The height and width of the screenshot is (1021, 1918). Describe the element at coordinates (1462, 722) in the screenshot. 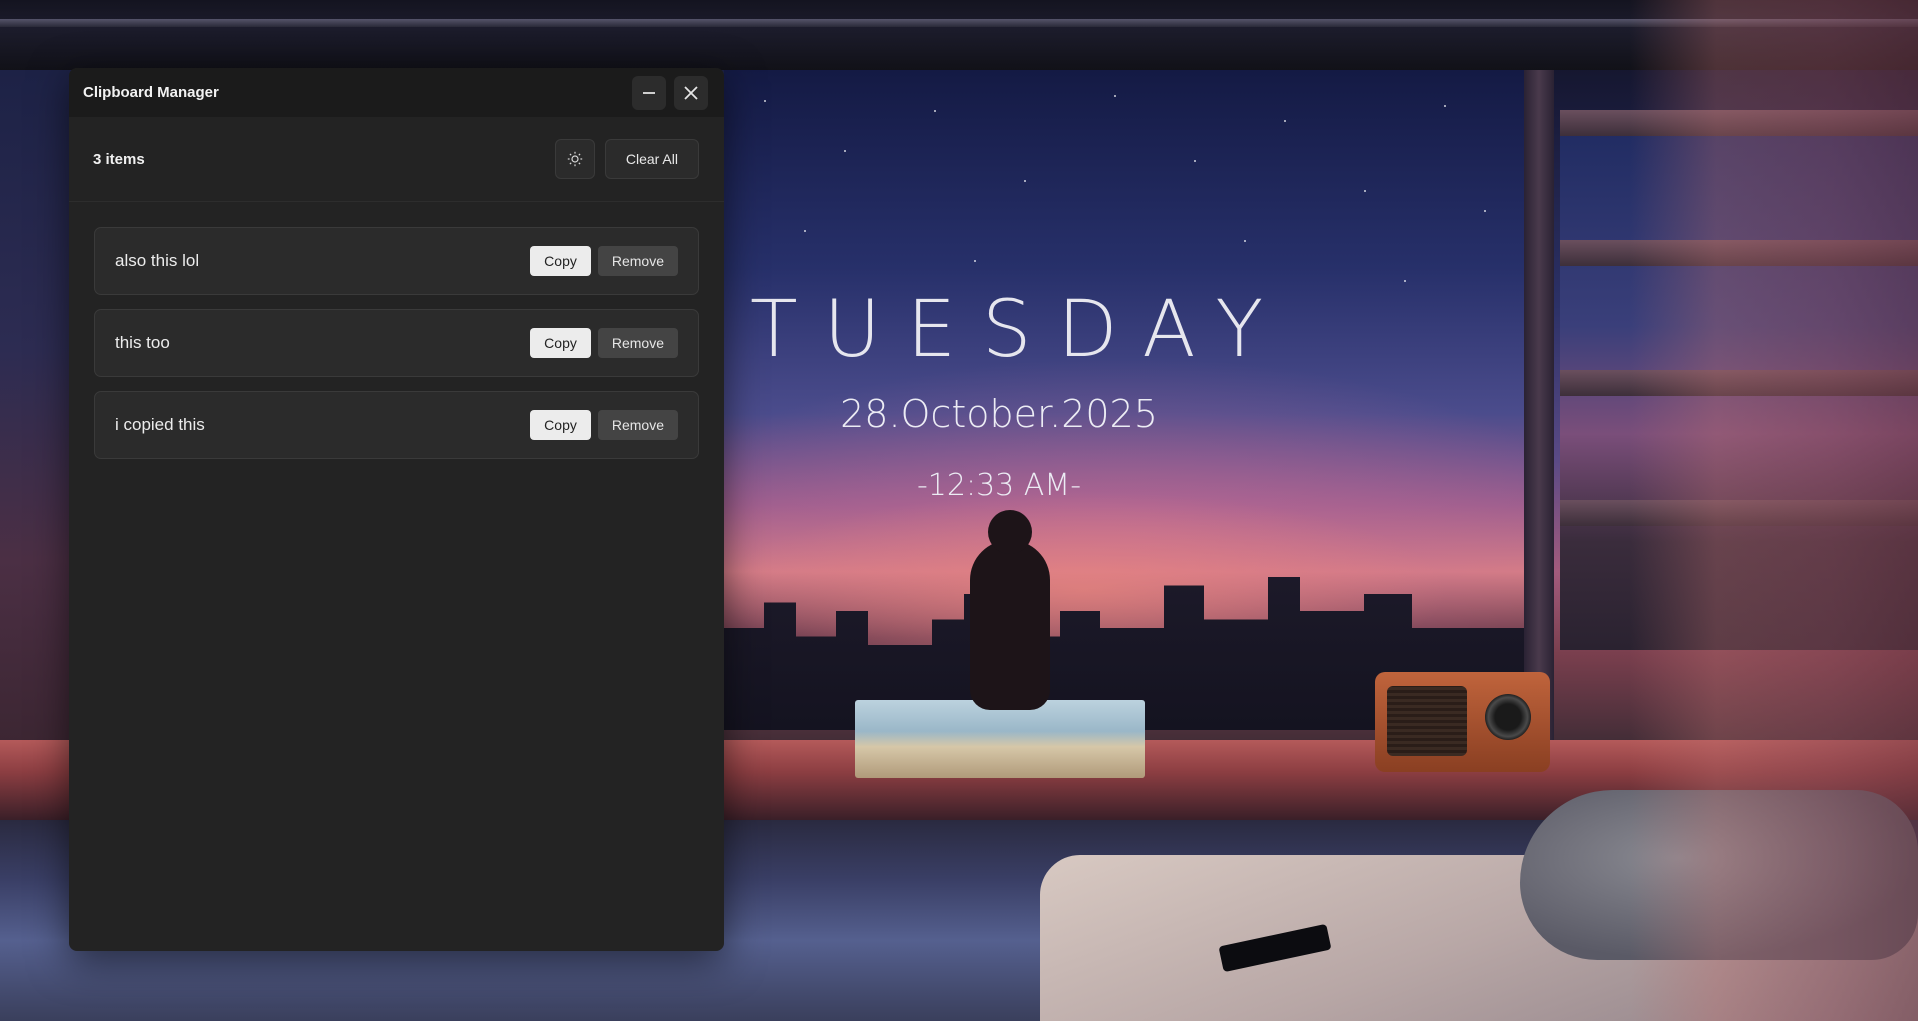

I see `wallpaper-radio` at that location.